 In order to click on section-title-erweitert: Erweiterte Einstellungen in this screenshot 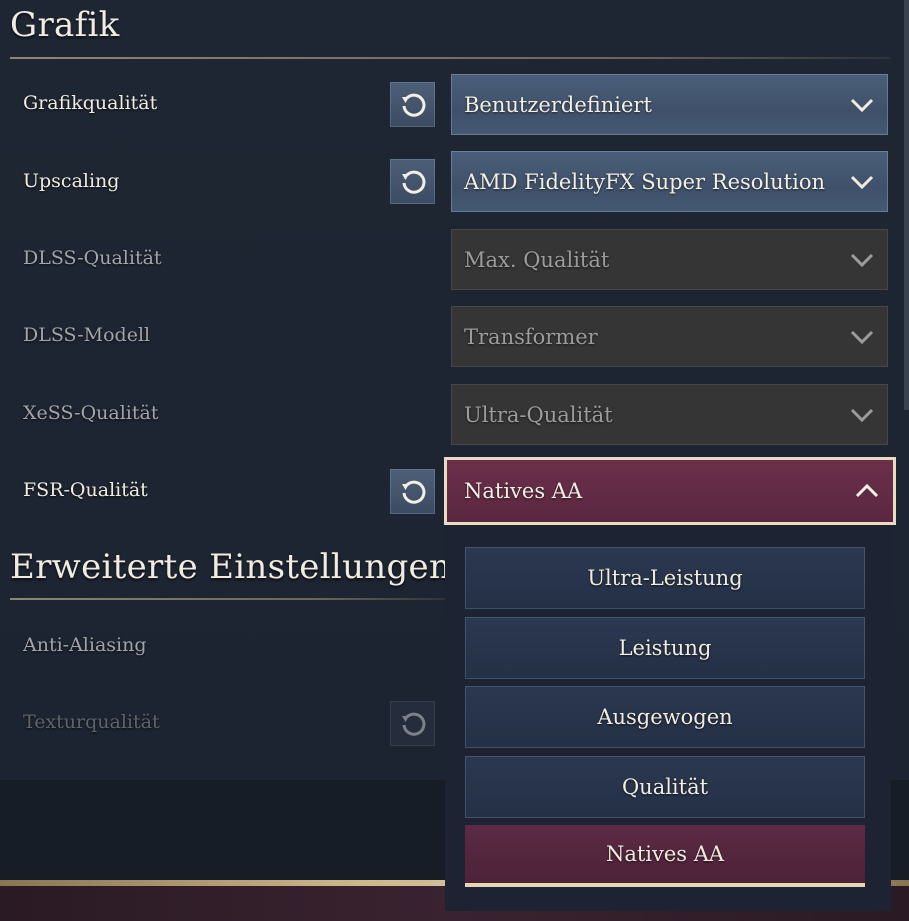, I will do `click(231, 567)`.